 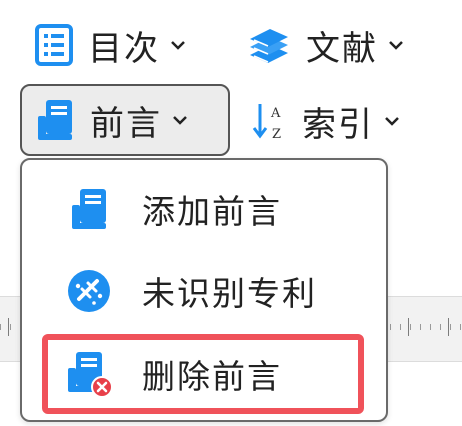 I want to click on list-icon, so click(x=54, y=45).